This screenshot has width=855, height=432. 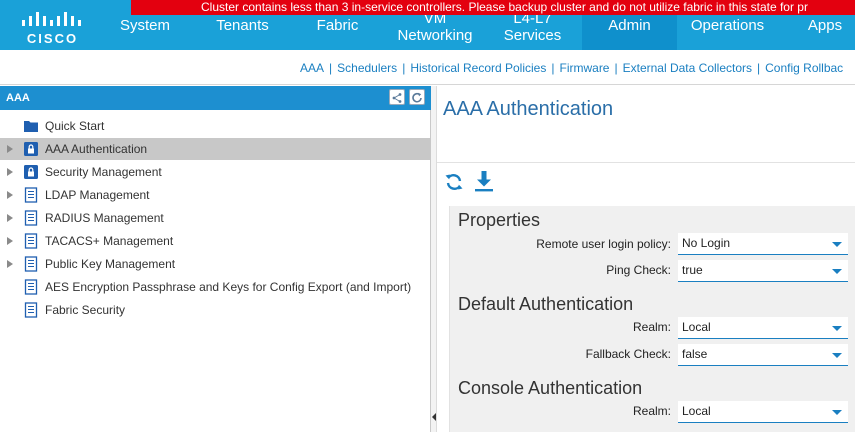 I want to click on properties-heading: Properties, so click(x=499, y=220).